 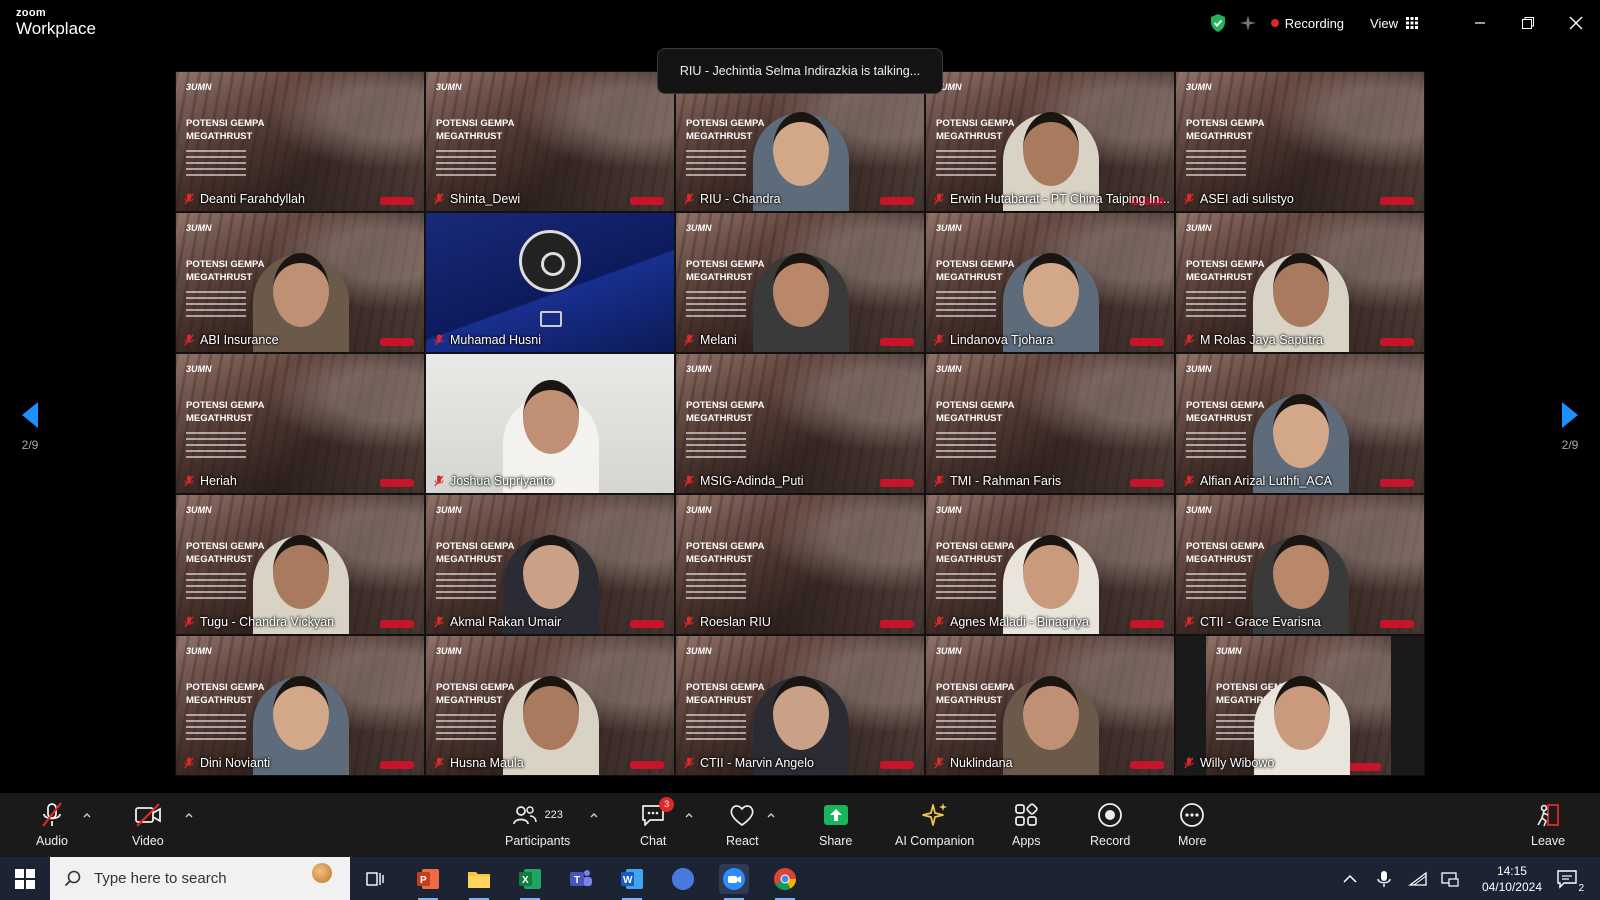 I want to click on record-button: Record, so click(x=1110, y=824).